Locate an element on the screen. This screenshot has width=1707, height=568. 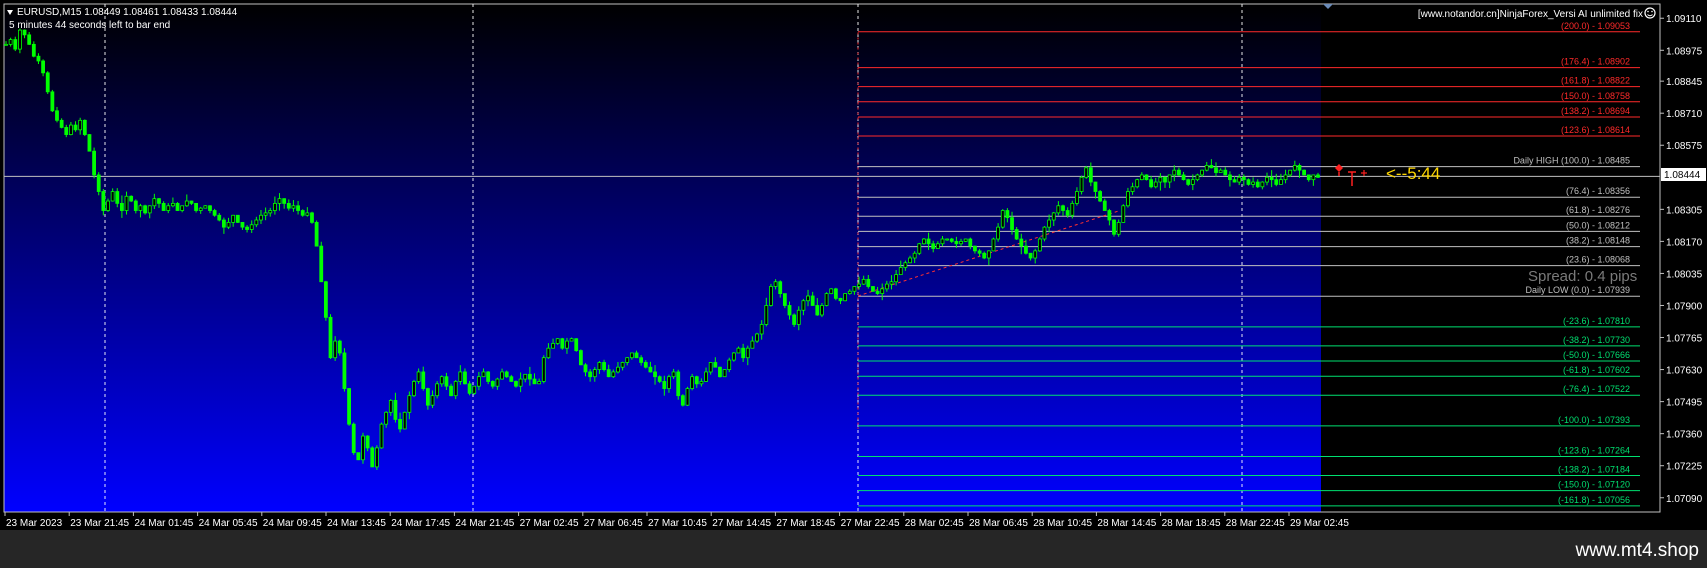
price-tick-label: 1.08035 is located at coordinates (1684, 274).